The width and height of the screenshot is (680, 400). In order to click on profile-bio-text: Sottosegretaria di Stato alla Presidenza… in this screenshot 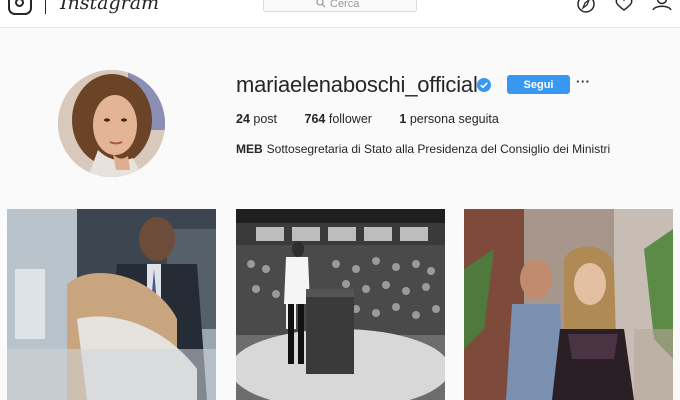, I will do `click(438, 149)`.